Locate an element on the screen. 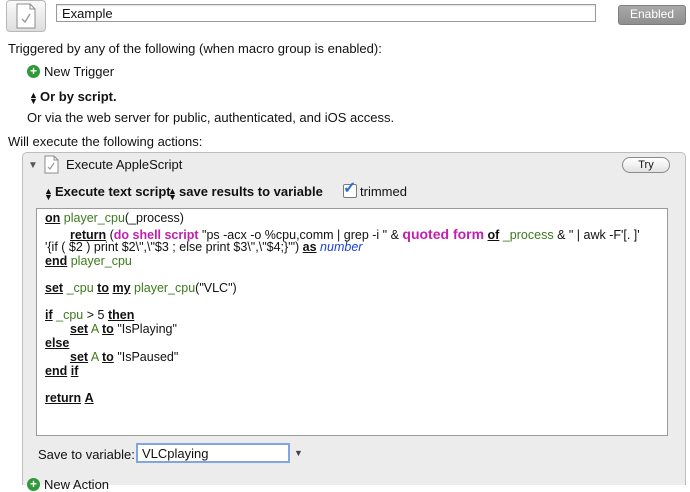 This screenshot has width=690, height=492. up-down-arrows-icon: ▲ ▼ is located at coordinates (33, 97).